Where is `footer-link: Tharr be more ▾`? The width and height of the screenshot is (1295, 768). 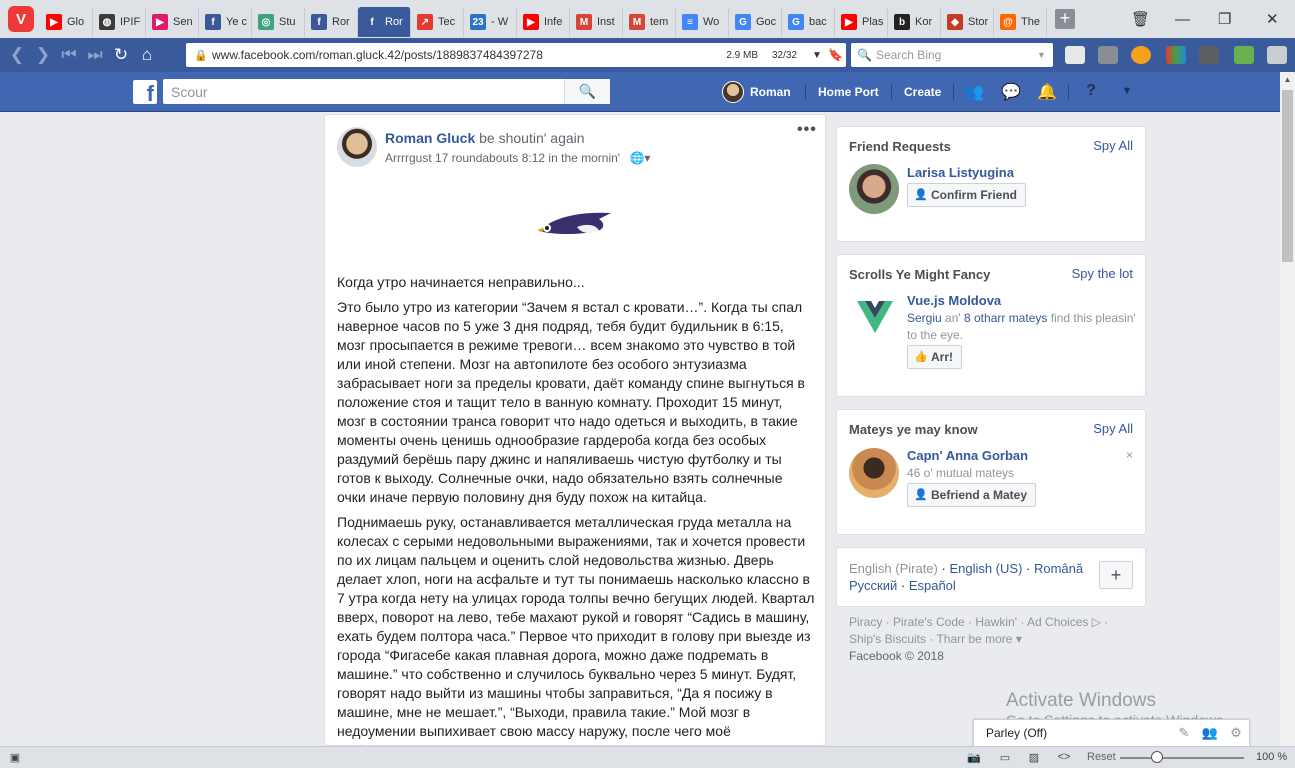
footer-link: Tharr be more ▾ is located at coordinates (978, 639).